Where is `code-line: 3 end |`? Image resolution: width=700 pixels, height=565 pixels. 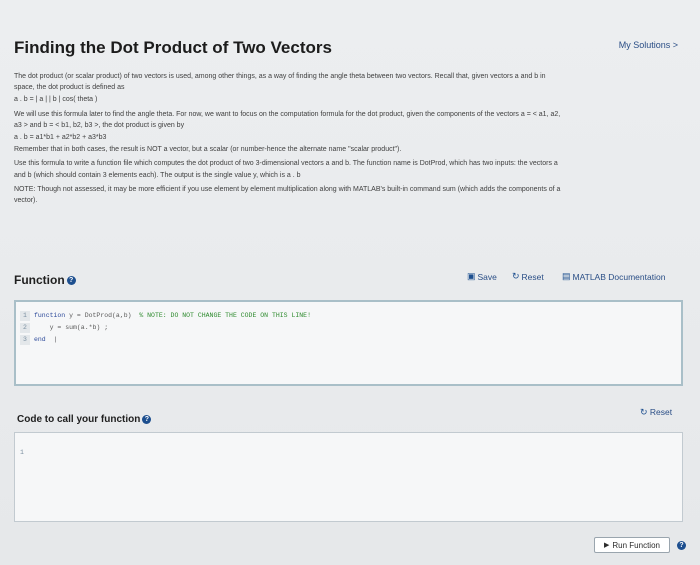
code-line: 3 end | is located at coordinates (38, 340).